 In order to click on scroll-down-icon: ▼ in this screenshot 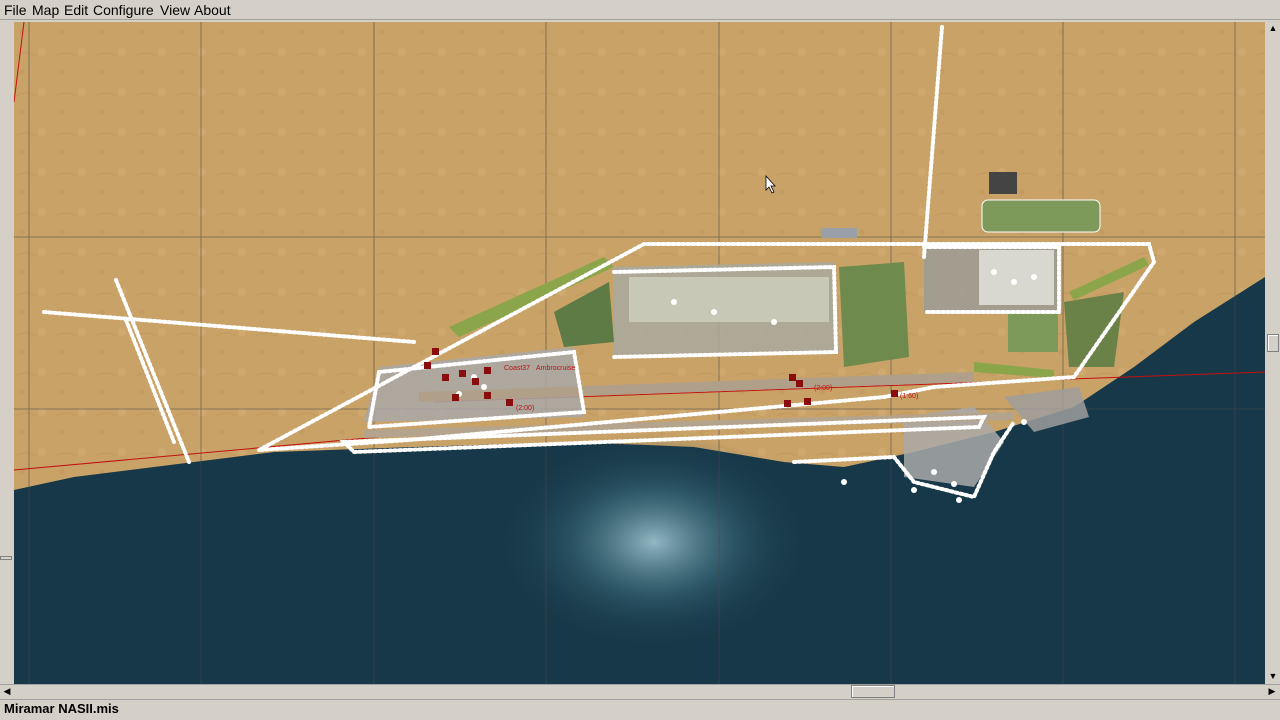, I will do `click(1273, 676)`.